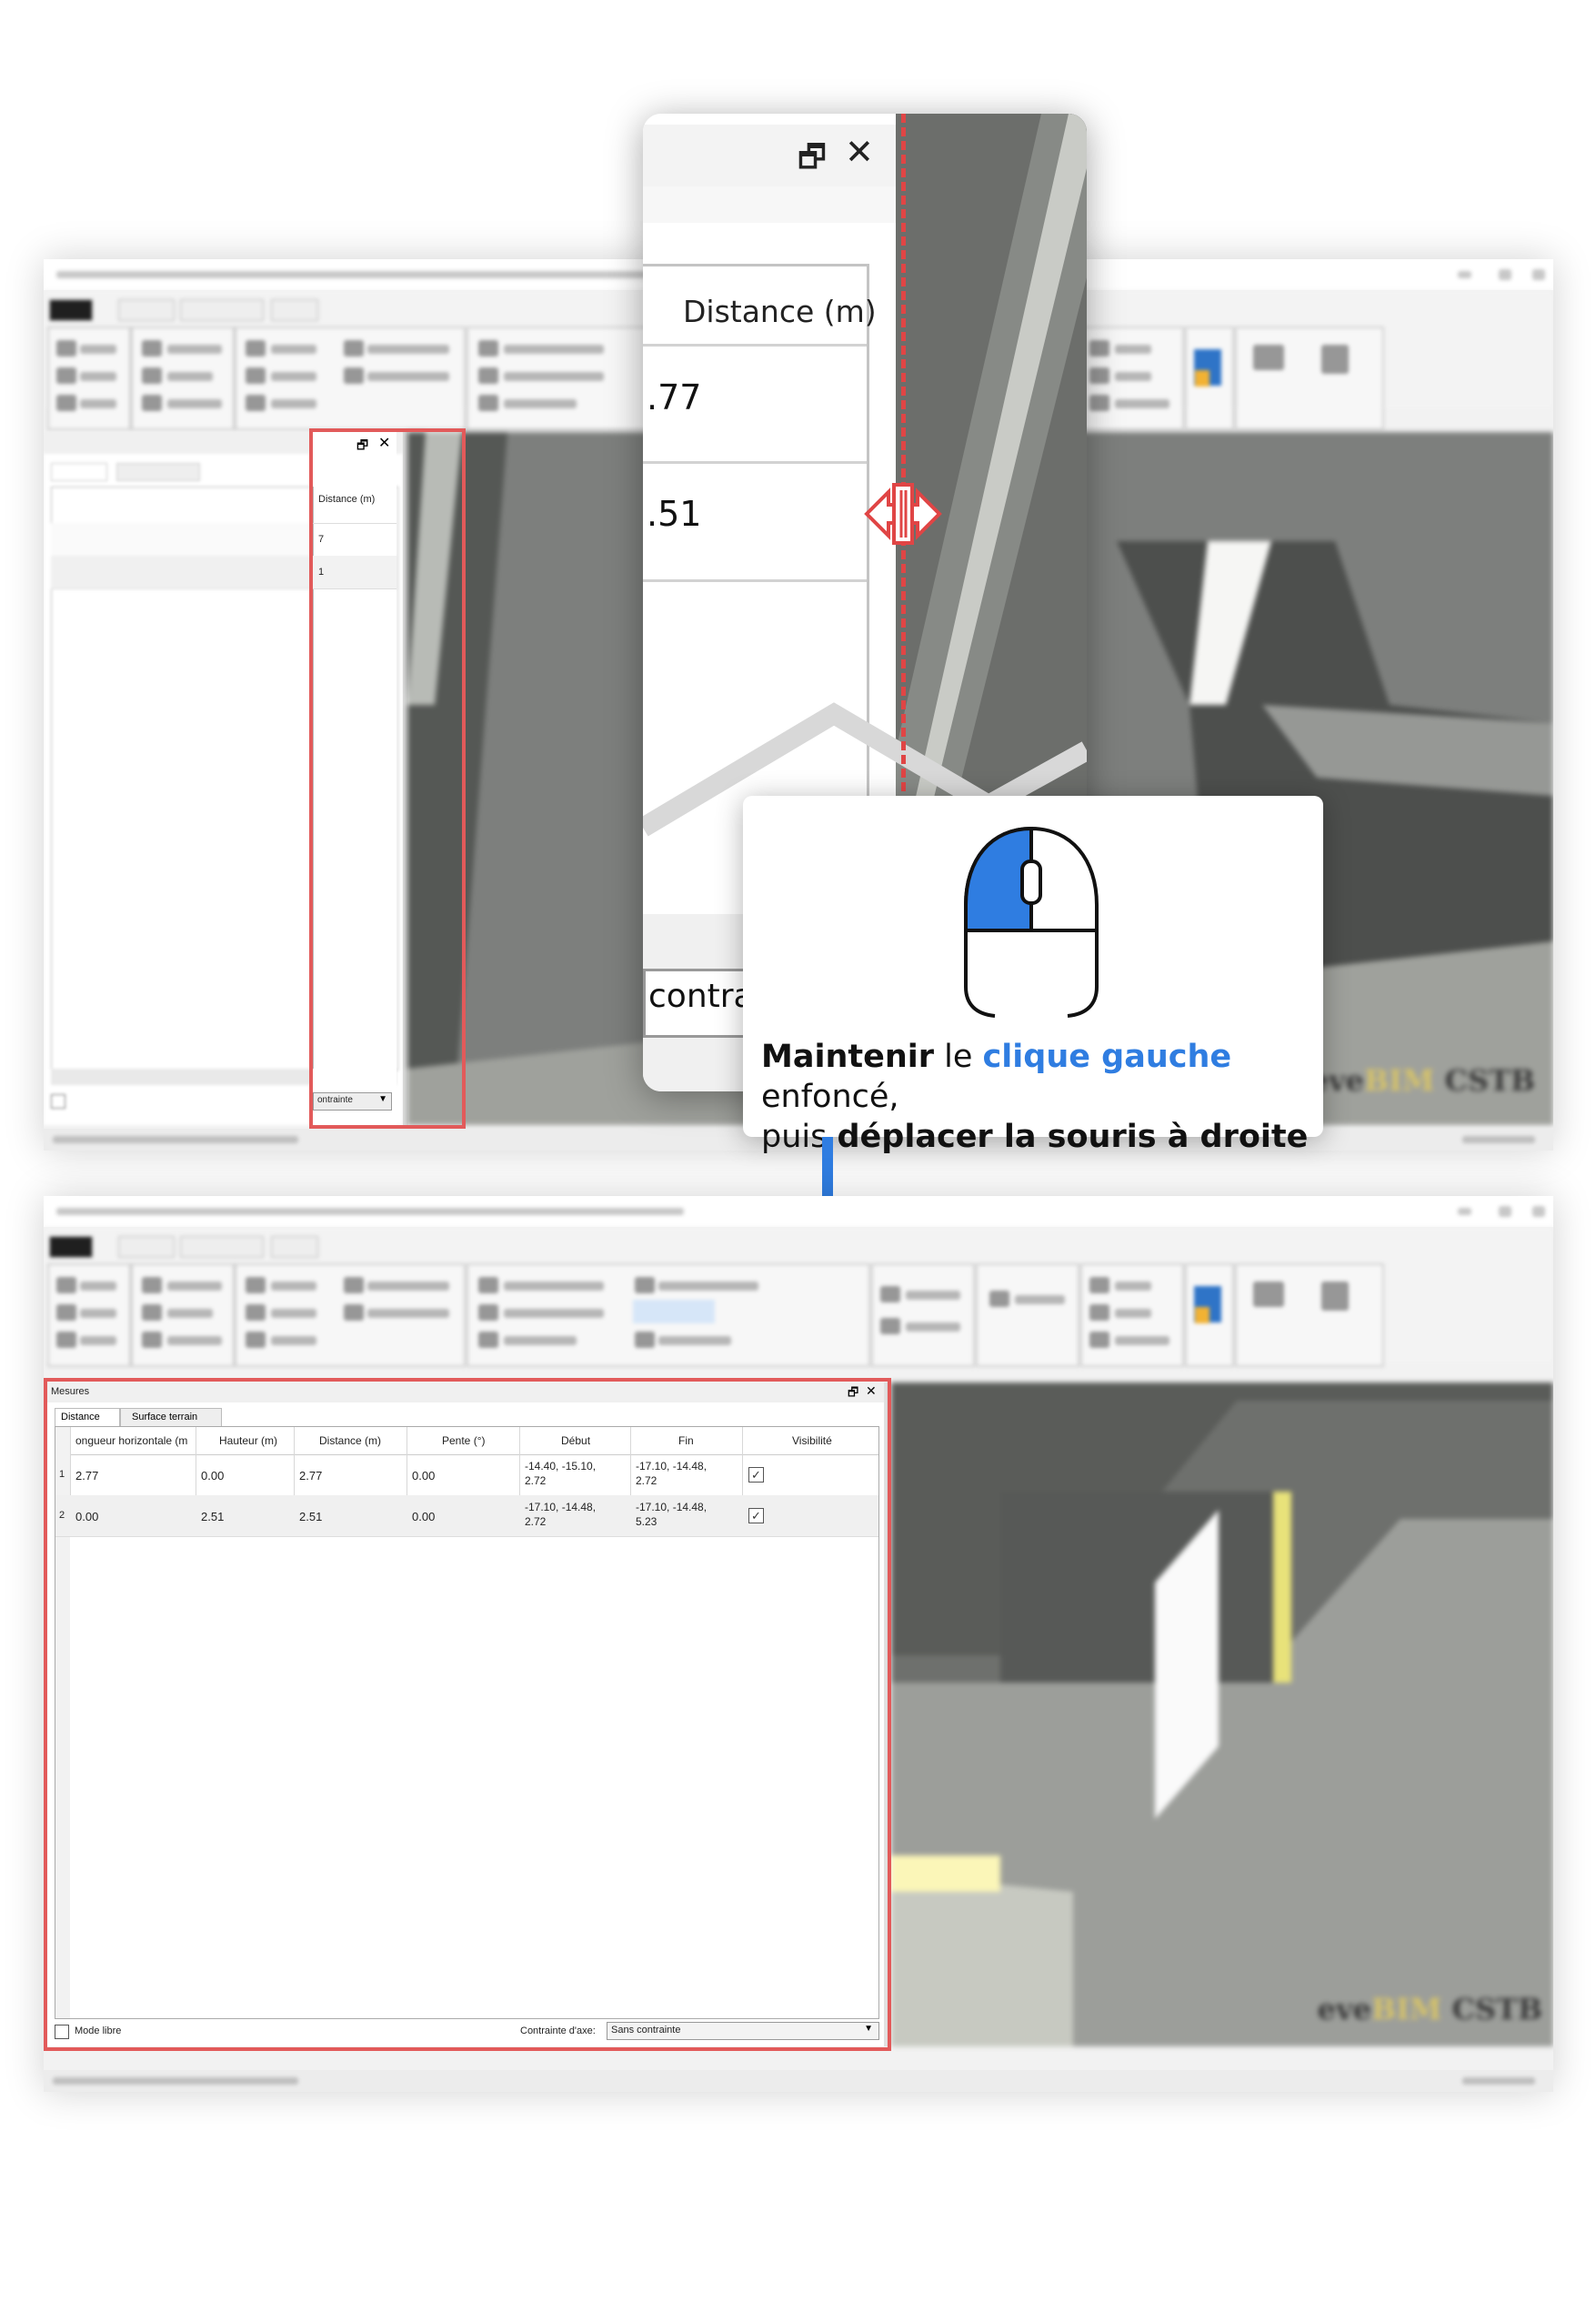 This screenshot has height=2322, width=1596. What do you see at coordinates (859, 152) in the screenshot?
I see `close-icon: ✕` at bounding box center [859, 152].